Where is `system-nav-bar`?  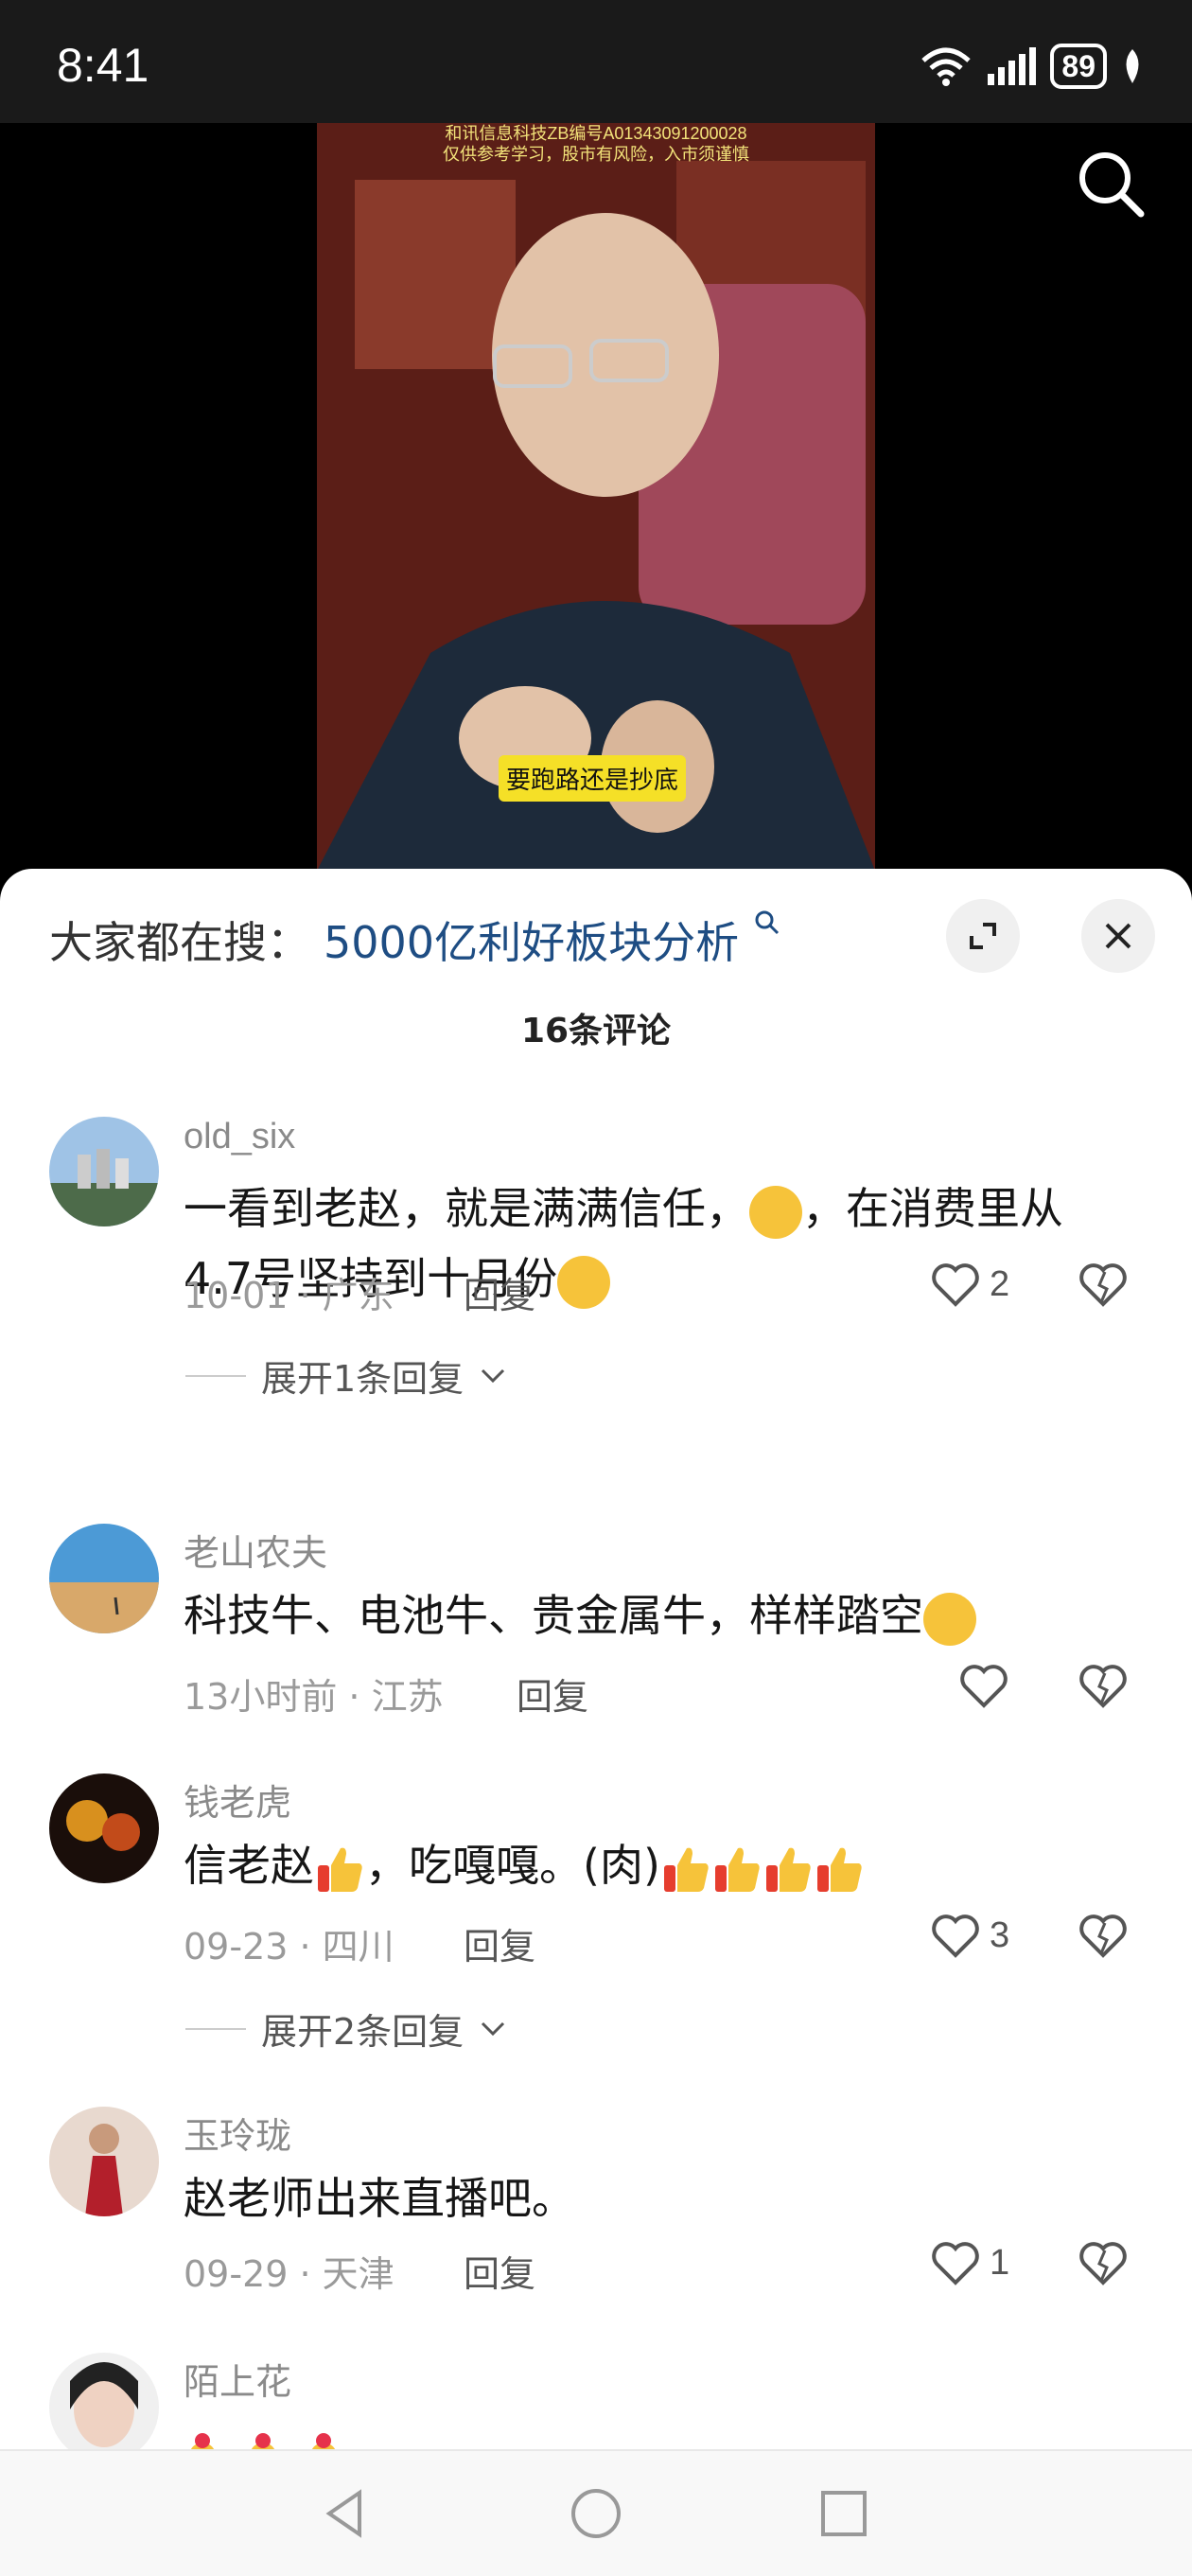 system-nav-bar is located at coordinates (596, 2512).